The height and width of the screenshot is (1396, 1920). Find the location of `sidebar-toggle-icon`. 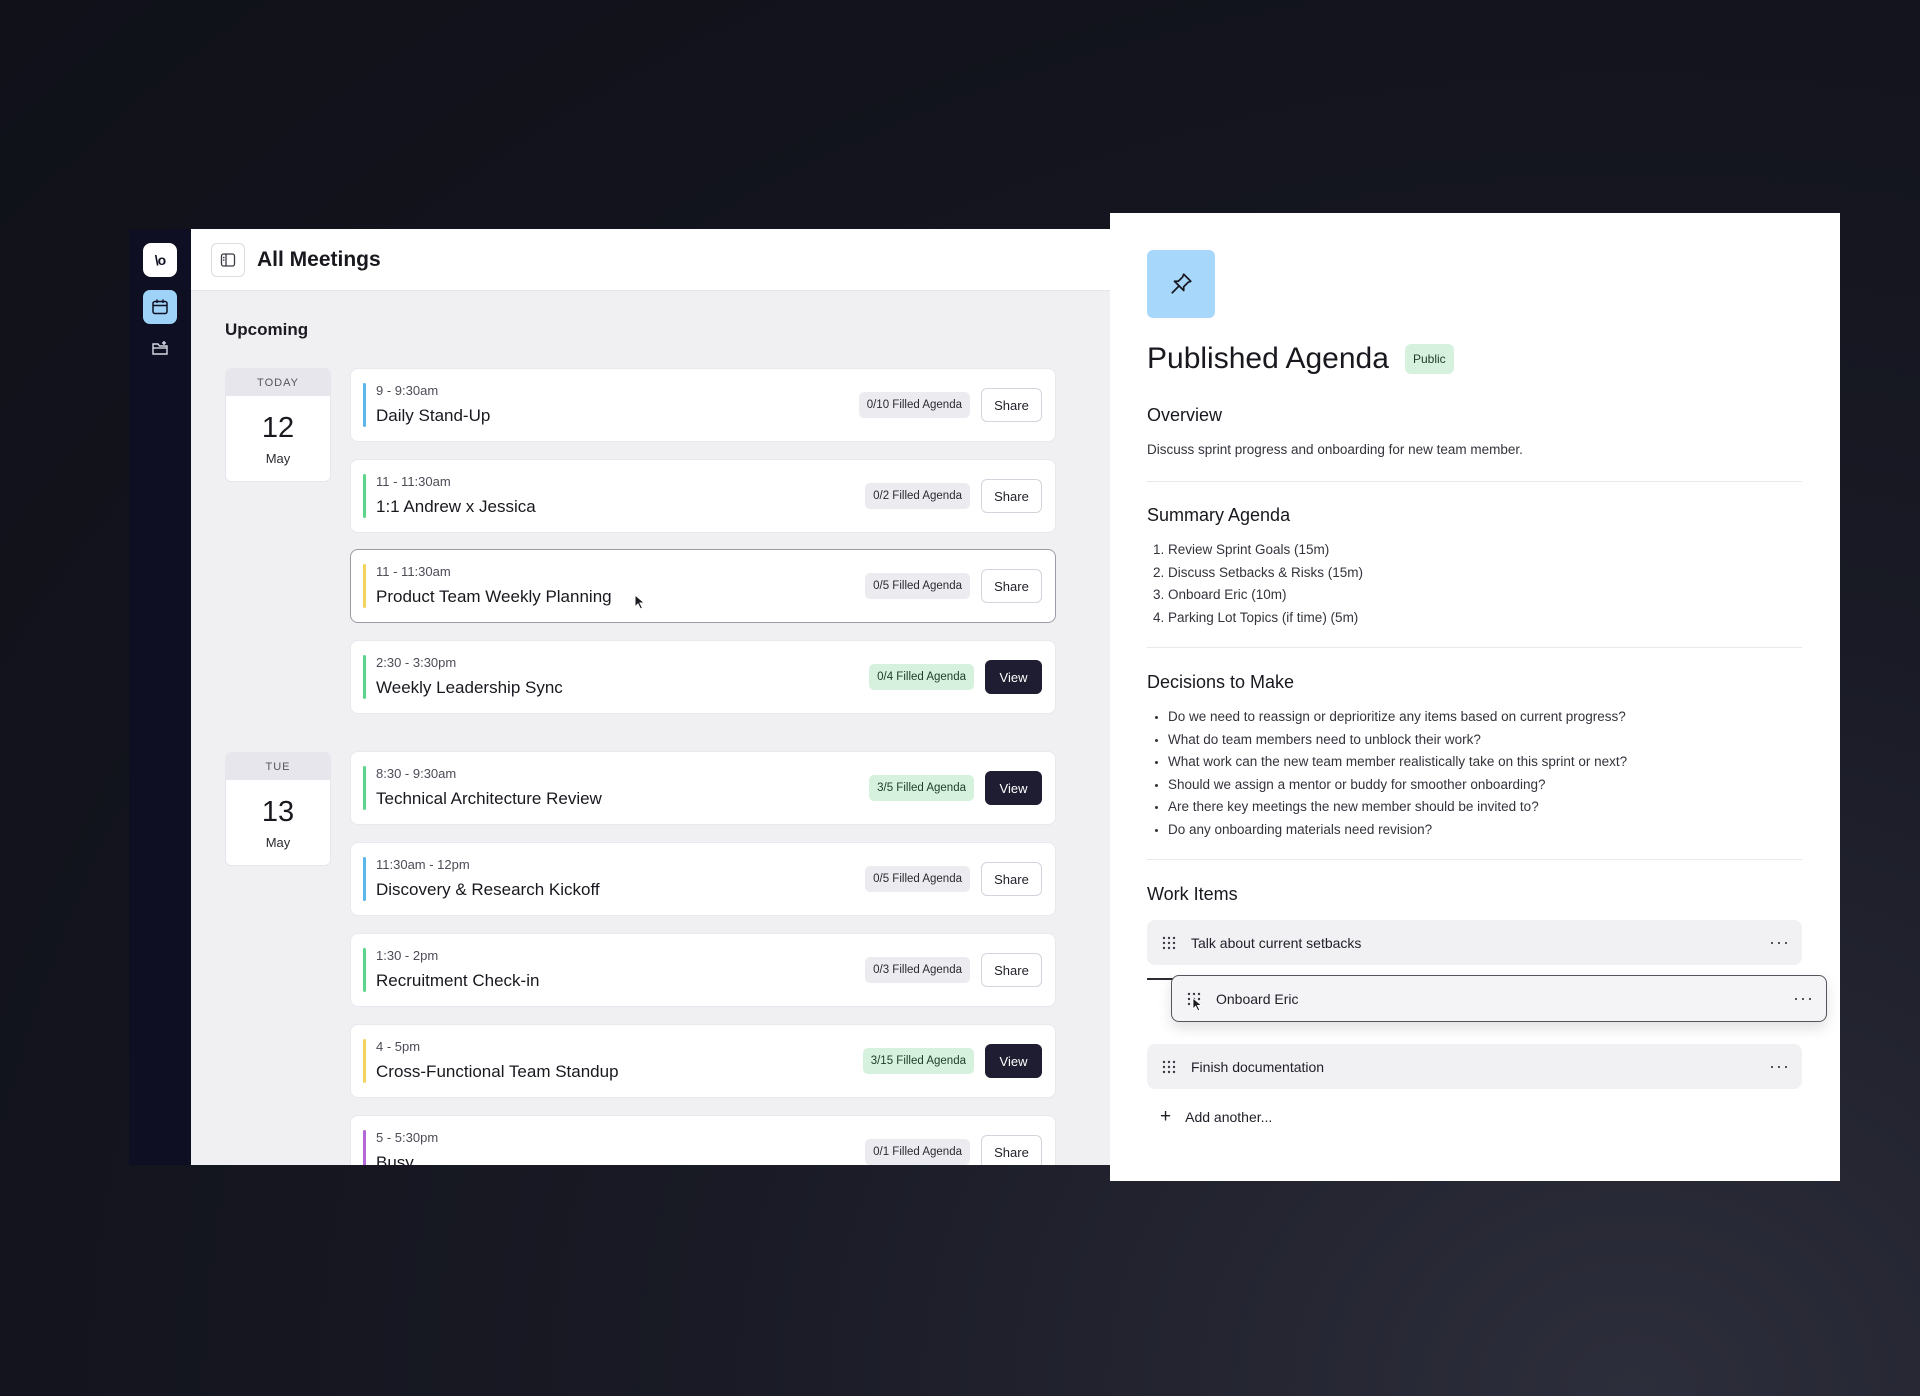

sidebar-toggle-icon is located at coordinates (228, 259).